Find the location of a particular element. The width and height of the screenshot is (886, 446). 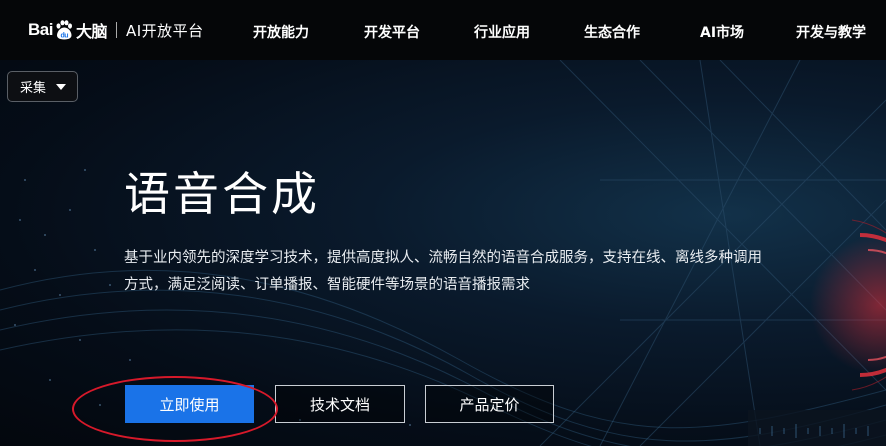

baidu-paw-icon: du is located at coordinates (64, 30).